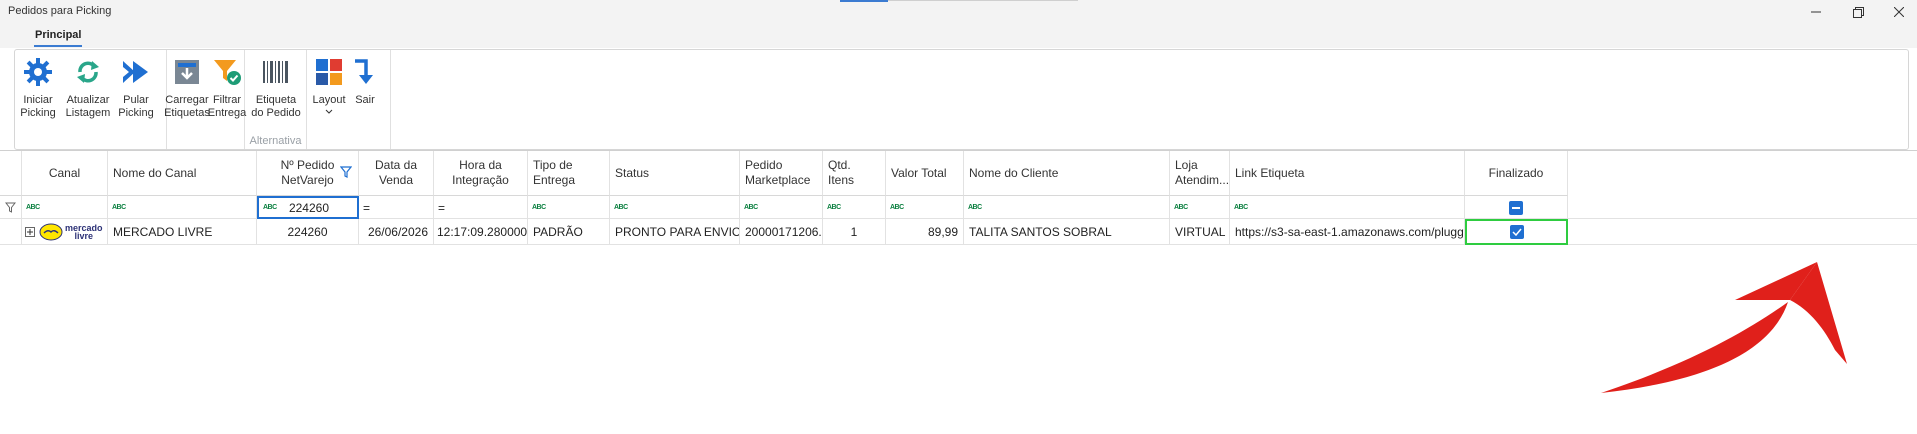  Describe the element at coordinates (329, 100) in the screenshot. I see `layout-label: Layout` at that location.